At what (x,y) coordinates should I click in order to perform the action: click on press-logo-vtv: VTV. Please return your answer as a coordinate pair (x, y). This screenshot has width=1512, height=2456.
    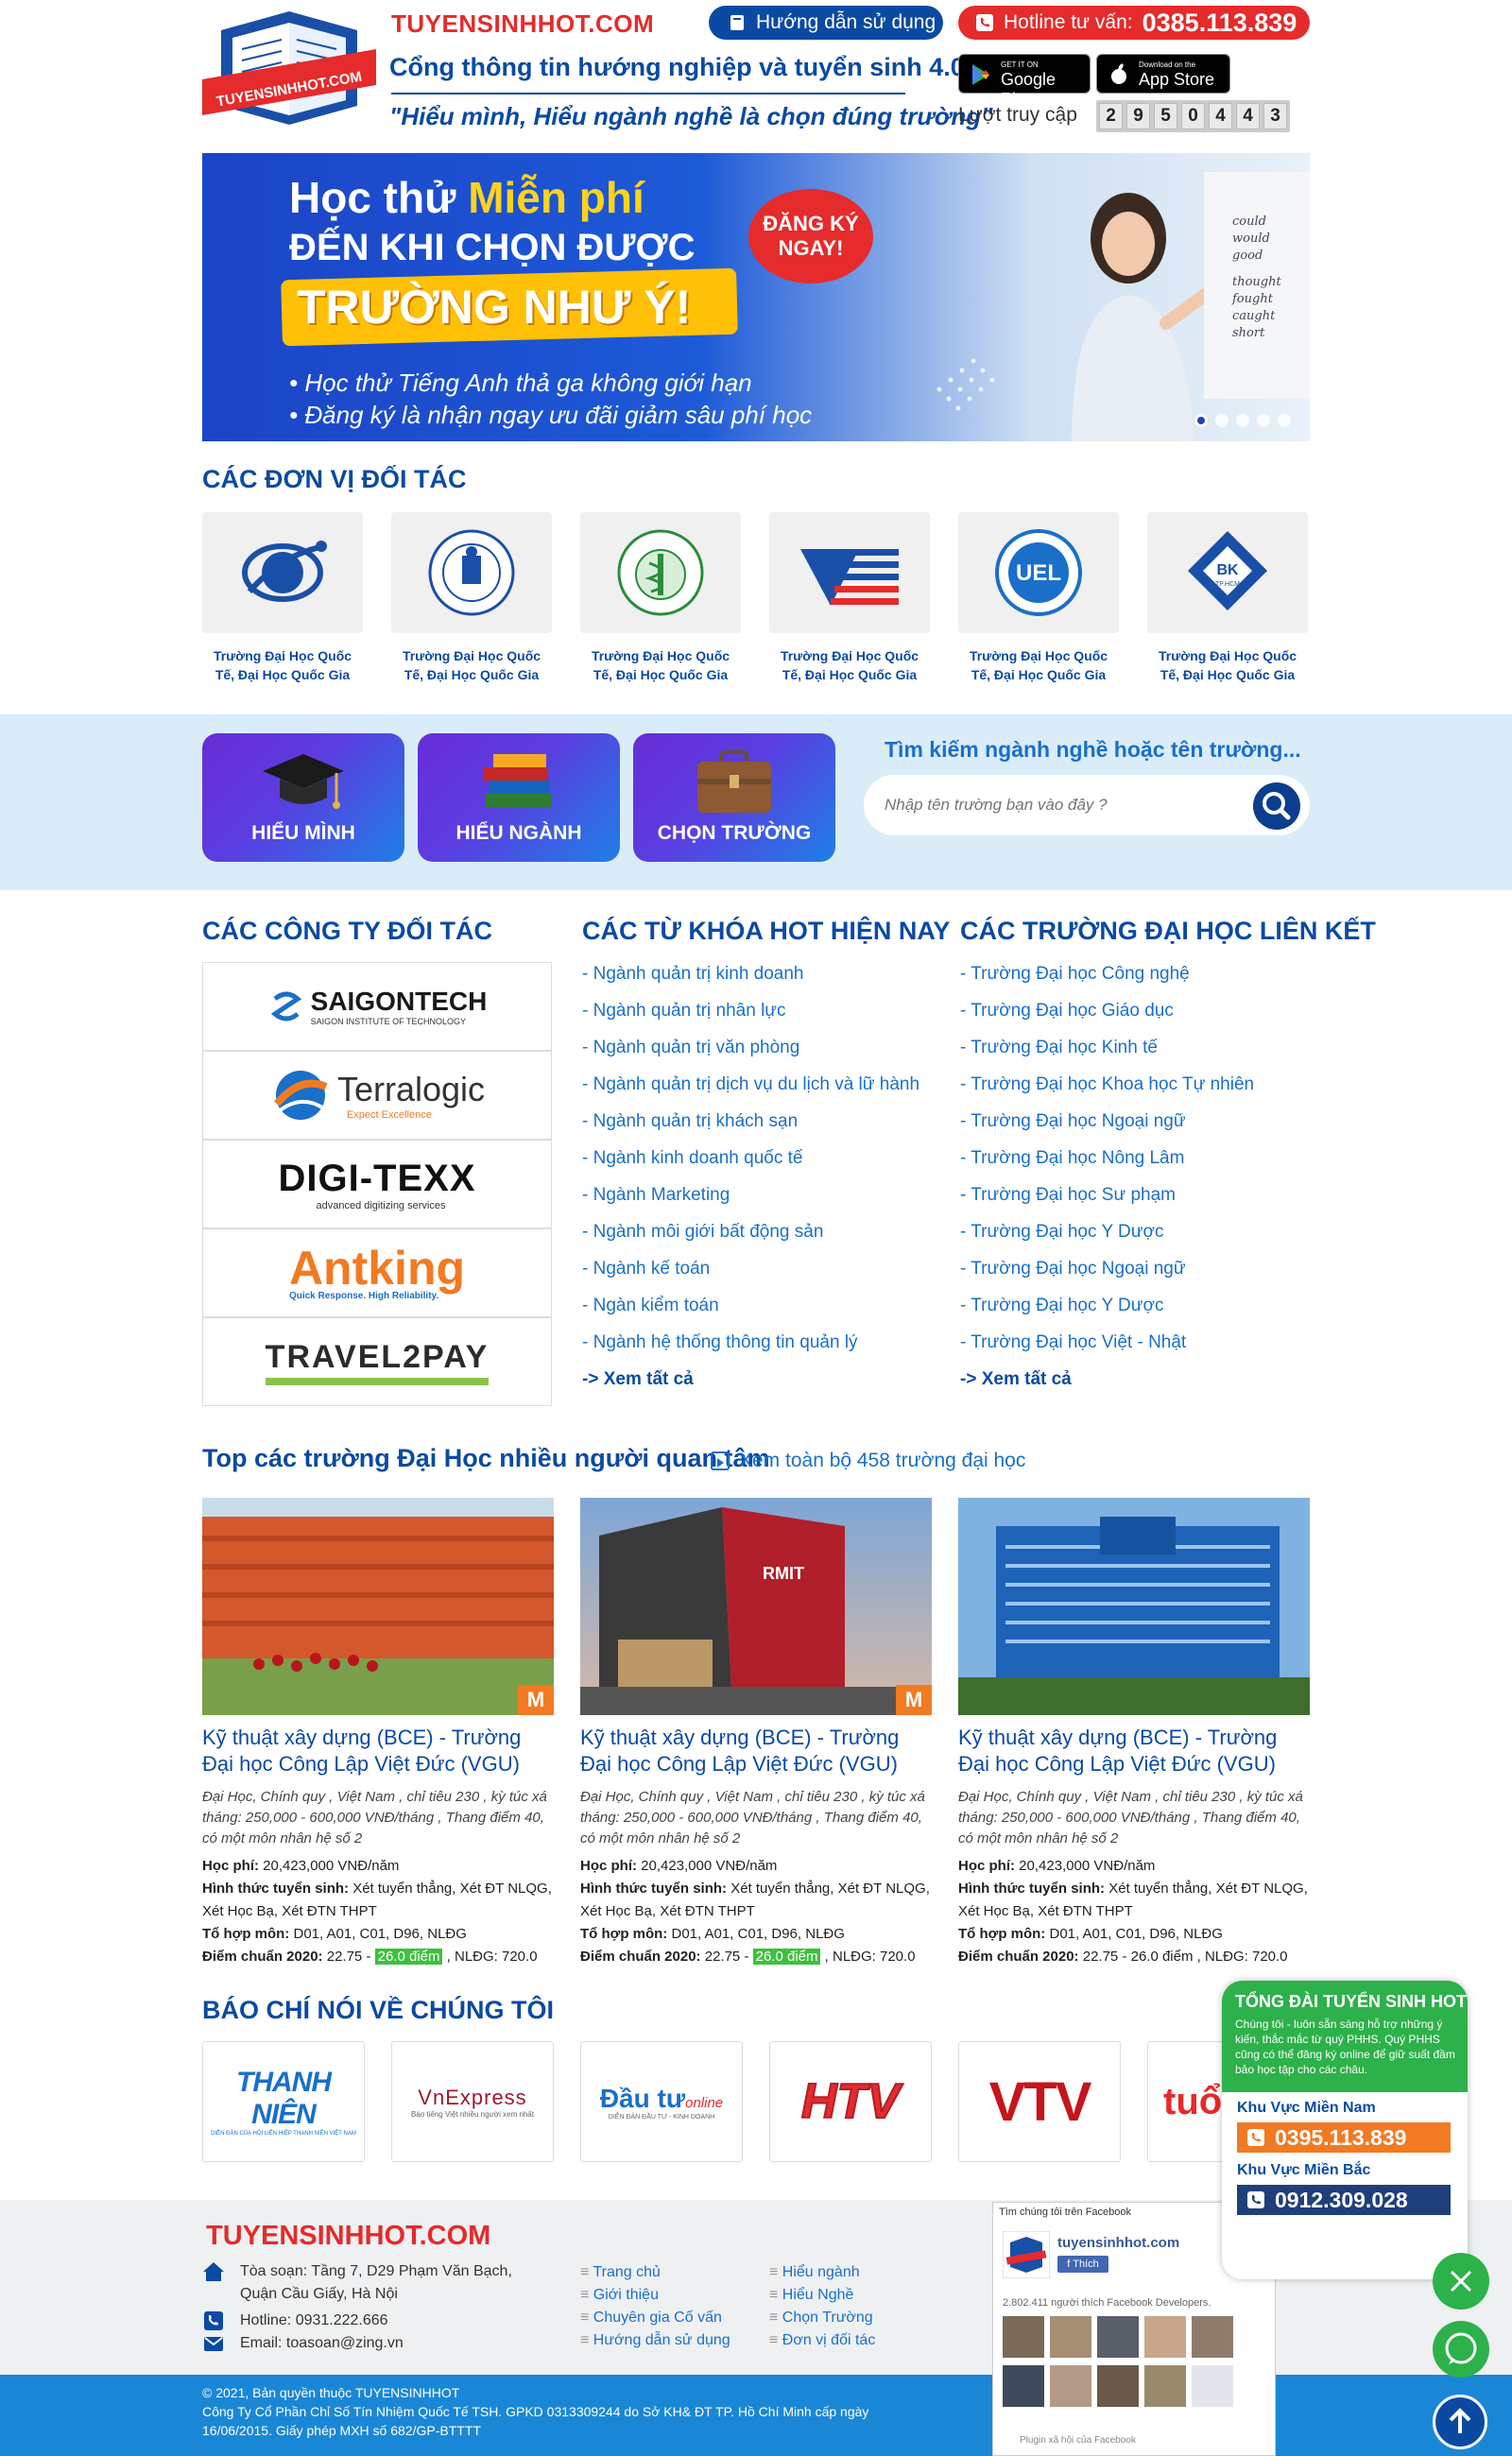
    Looking at the image, I should click on (1039, 2101).